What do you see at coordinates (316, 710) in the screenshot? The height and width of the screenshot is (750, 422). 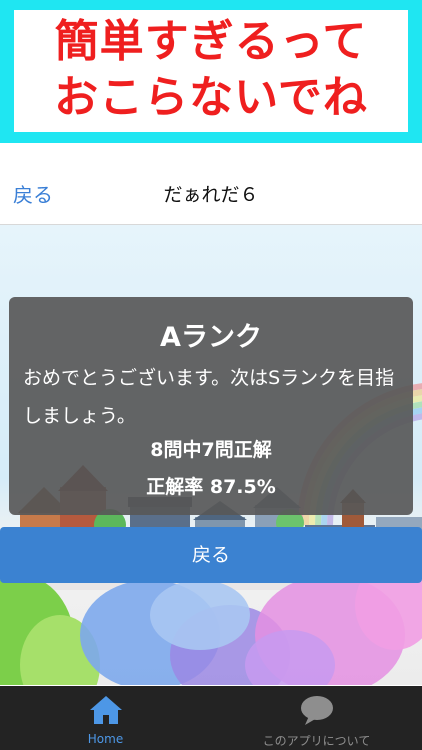 I see `speech-bubble-icon` at bounding box center [316, 710].